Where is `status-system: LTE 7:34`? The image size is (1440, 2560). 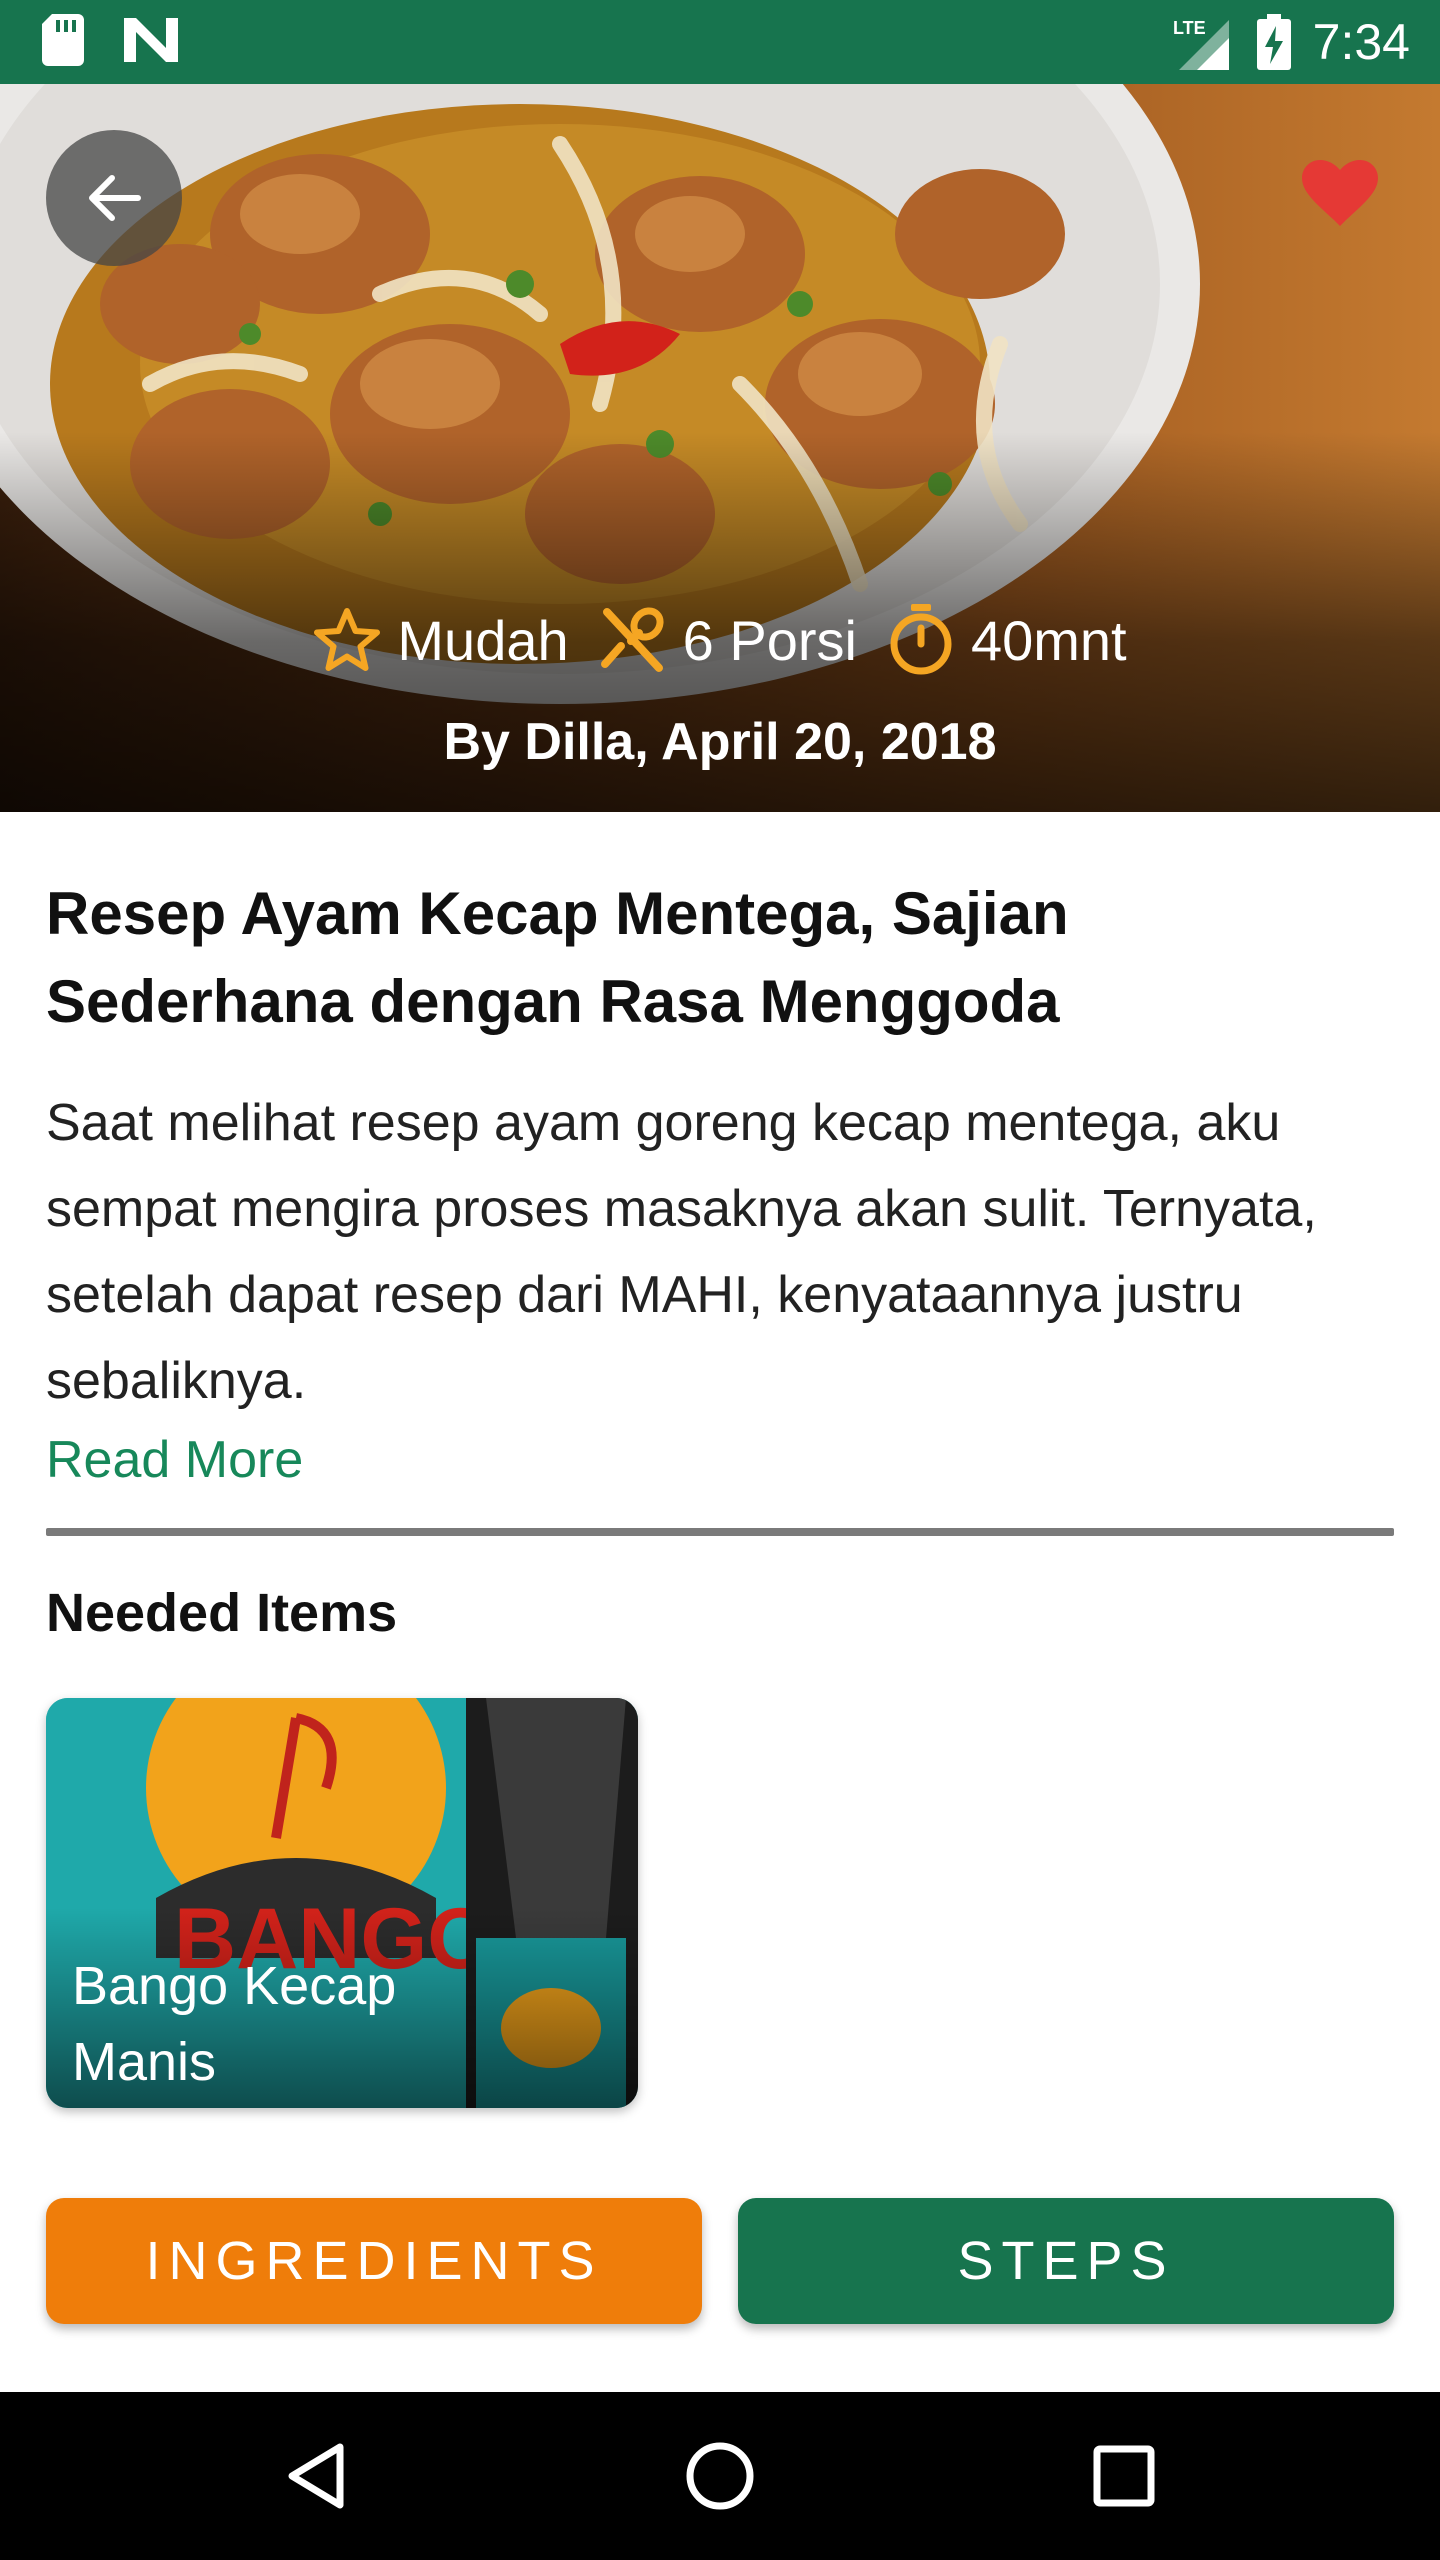 status-system: LTE 7:34 is located at coordinates (1291, 42).